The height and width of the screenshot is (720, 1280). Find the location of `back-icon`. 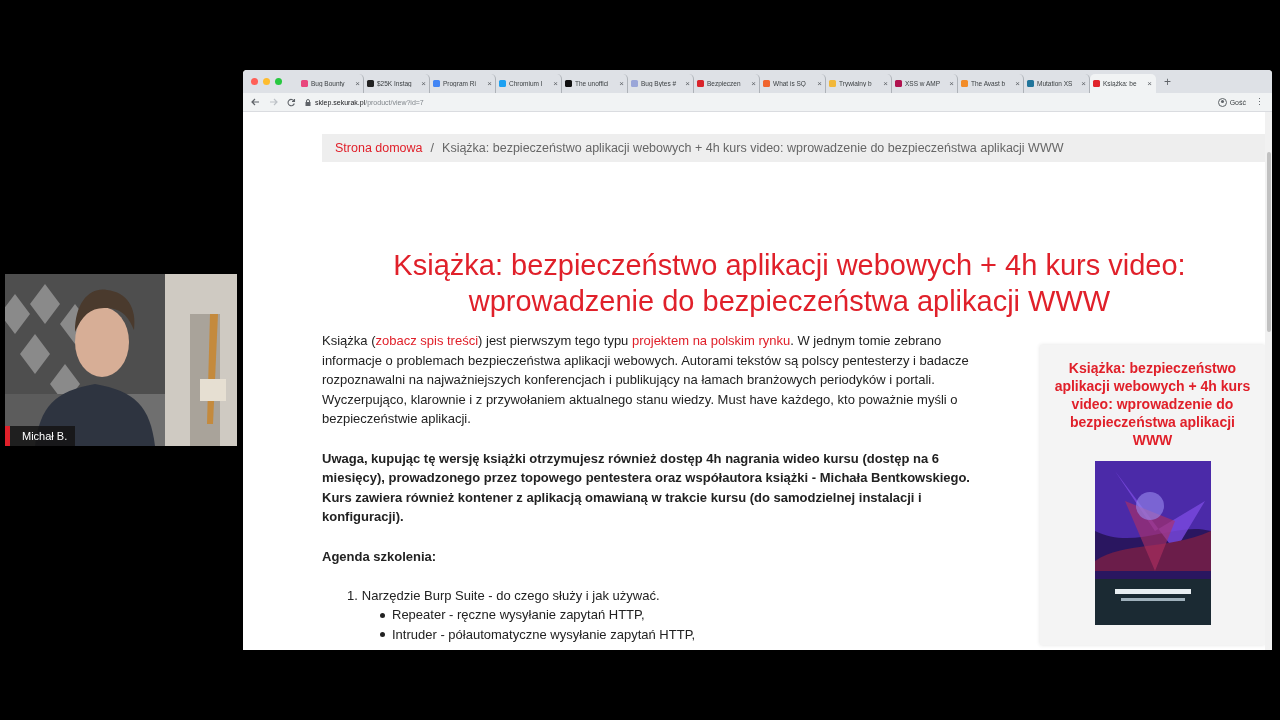

back-icon is located at coordinates (255, 102).